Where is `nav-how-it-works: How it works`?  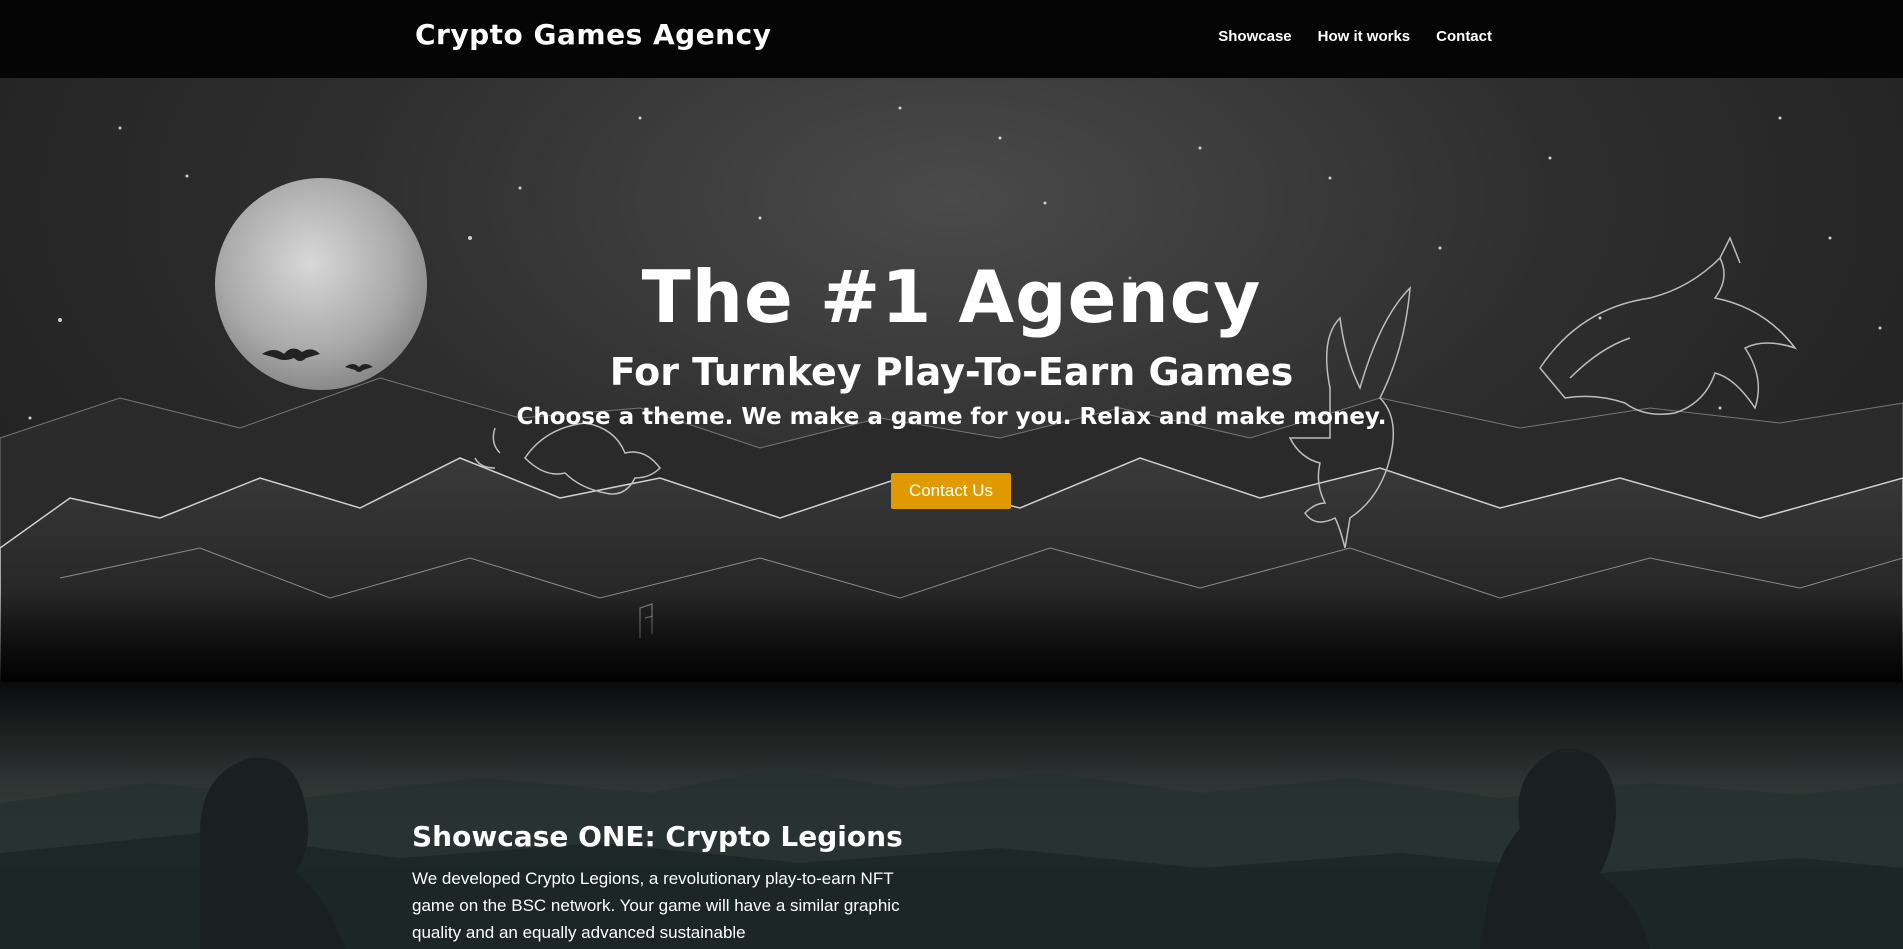
nav-how-it-works: How it works is located at coordinates (1364, 36).